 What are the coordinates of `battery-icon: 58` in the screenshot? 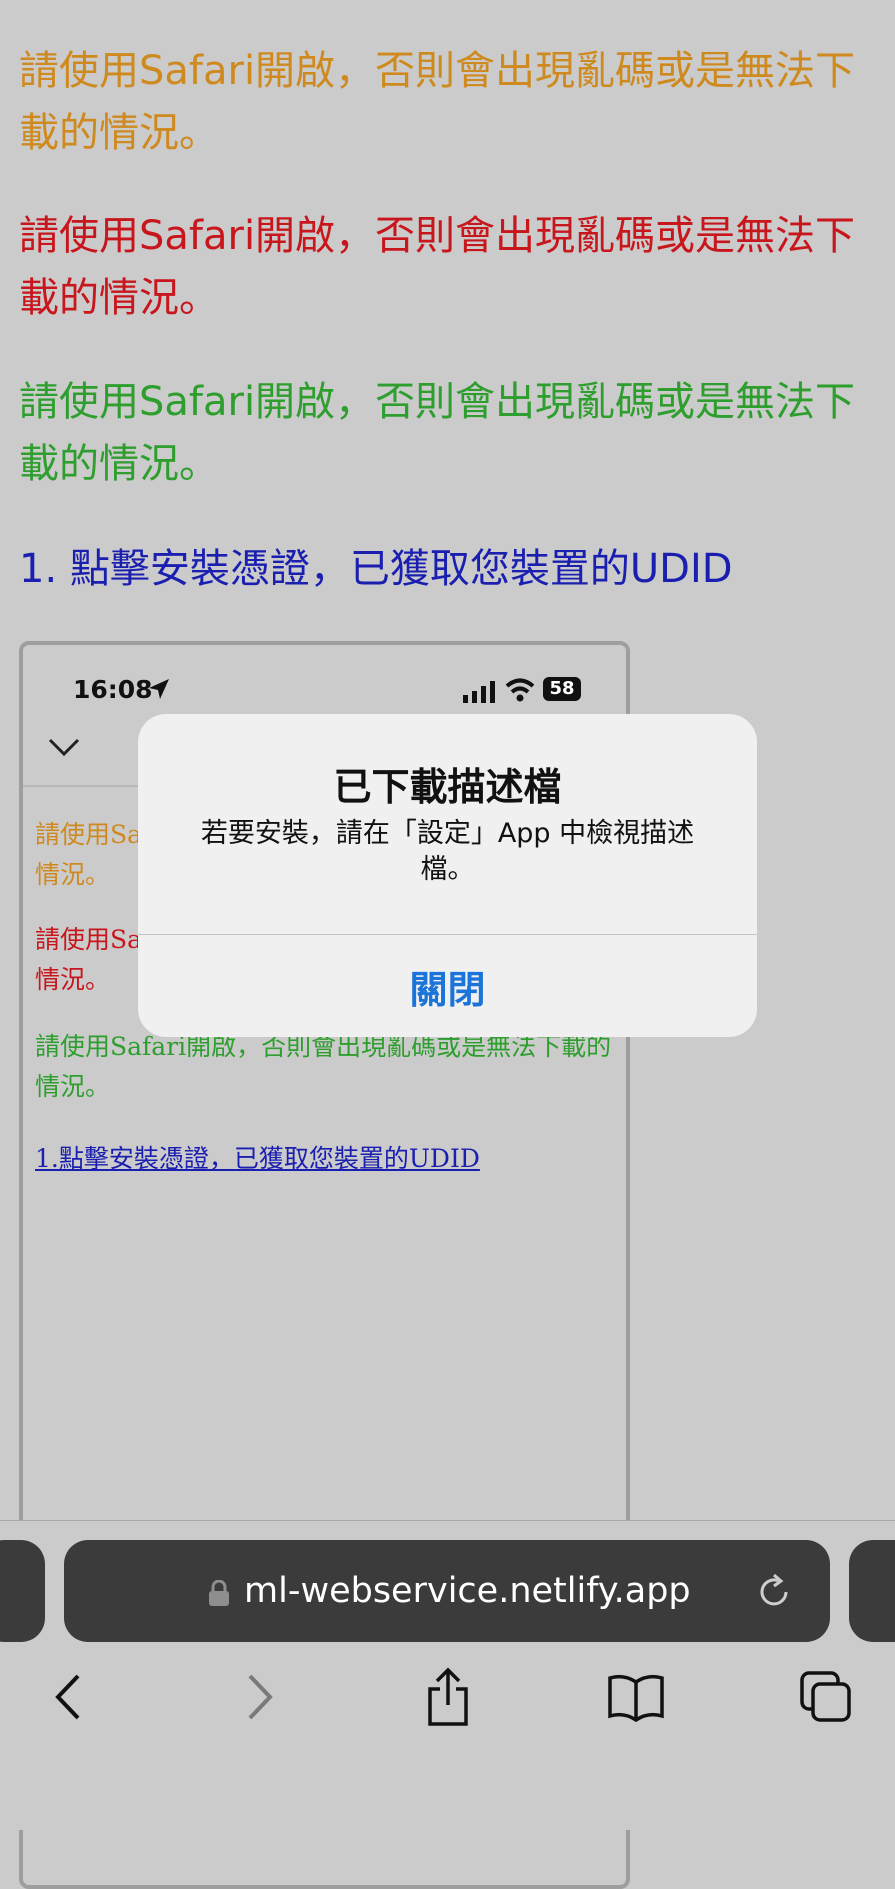 It's located at (562, 689).